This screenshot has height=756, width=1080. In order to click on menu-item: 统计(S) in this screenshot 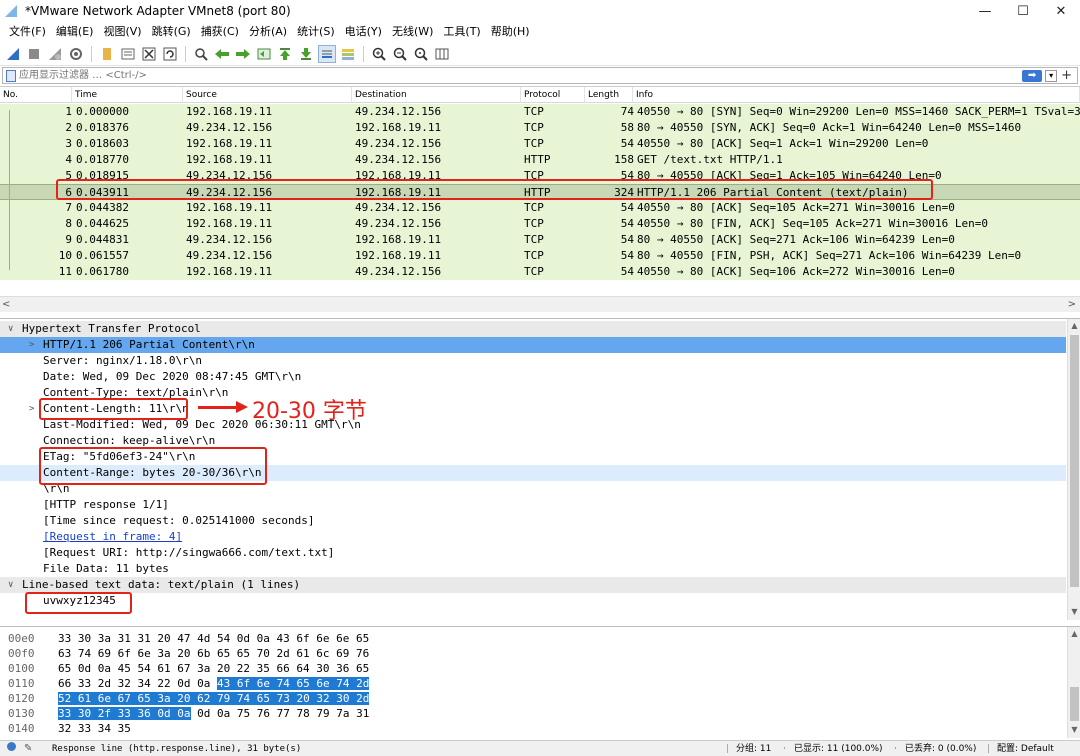, I will do `click(316, 32)`.